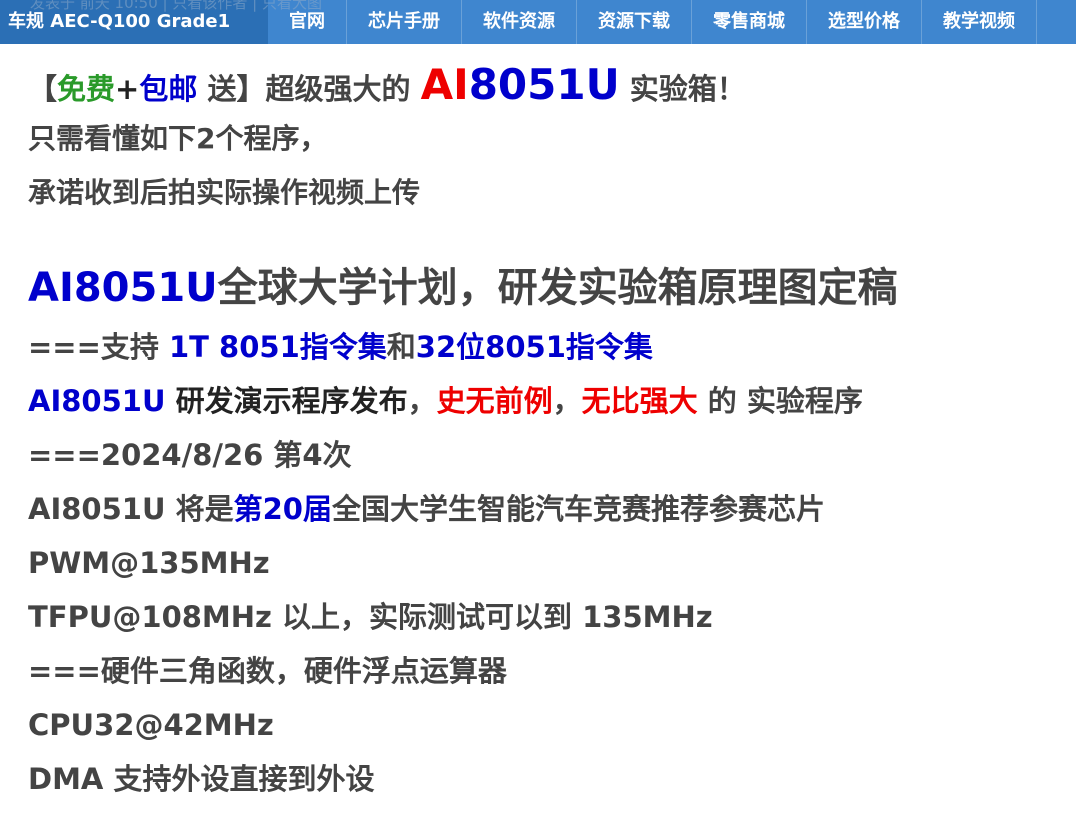  I want to click on text-line-programs: 只需看懂如下2个程序，, so click(178, 138).